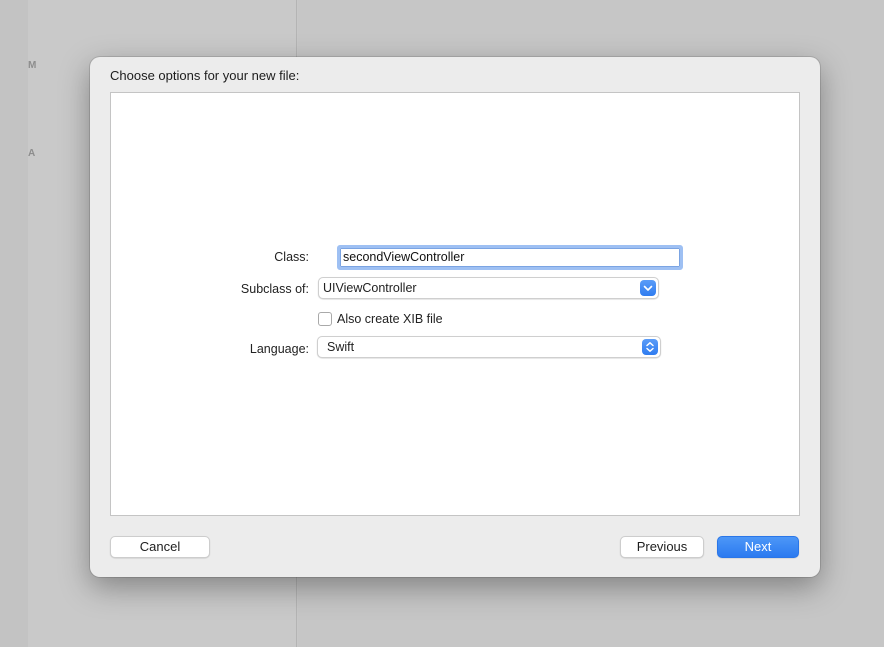 This screenshot has height=647, width=884. I want to click on next-button: Next, so click(758, 547).